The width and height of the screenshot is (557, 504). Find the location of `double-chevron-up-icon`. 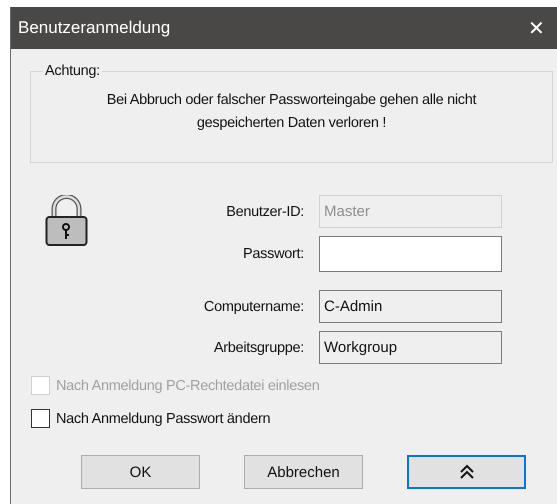

double-chevron-up-icon is located at coordinates (466, 472).